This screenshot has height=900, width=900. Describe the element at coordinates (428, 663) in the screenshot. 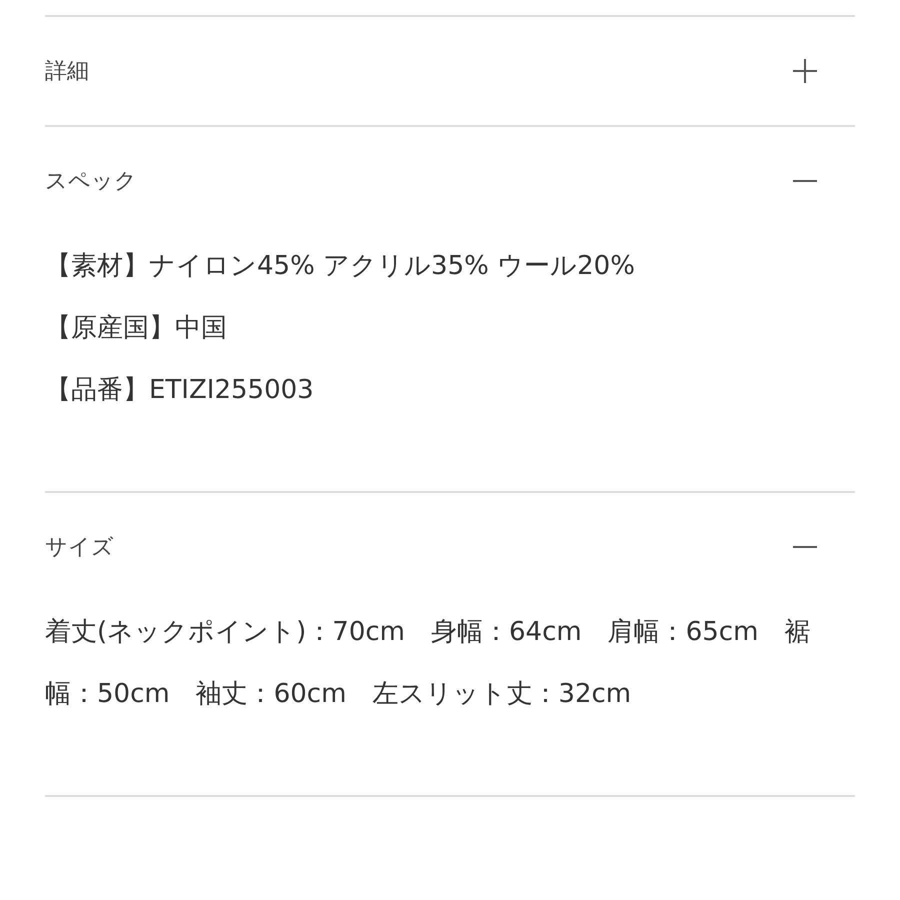

I see `detail-text: 着丈(ネックポイント)：70cm 身幅：64cm 肩幅：65cm 裾幅：50cm 袖丈：60cm 左スリット丈：32cm` at that location.